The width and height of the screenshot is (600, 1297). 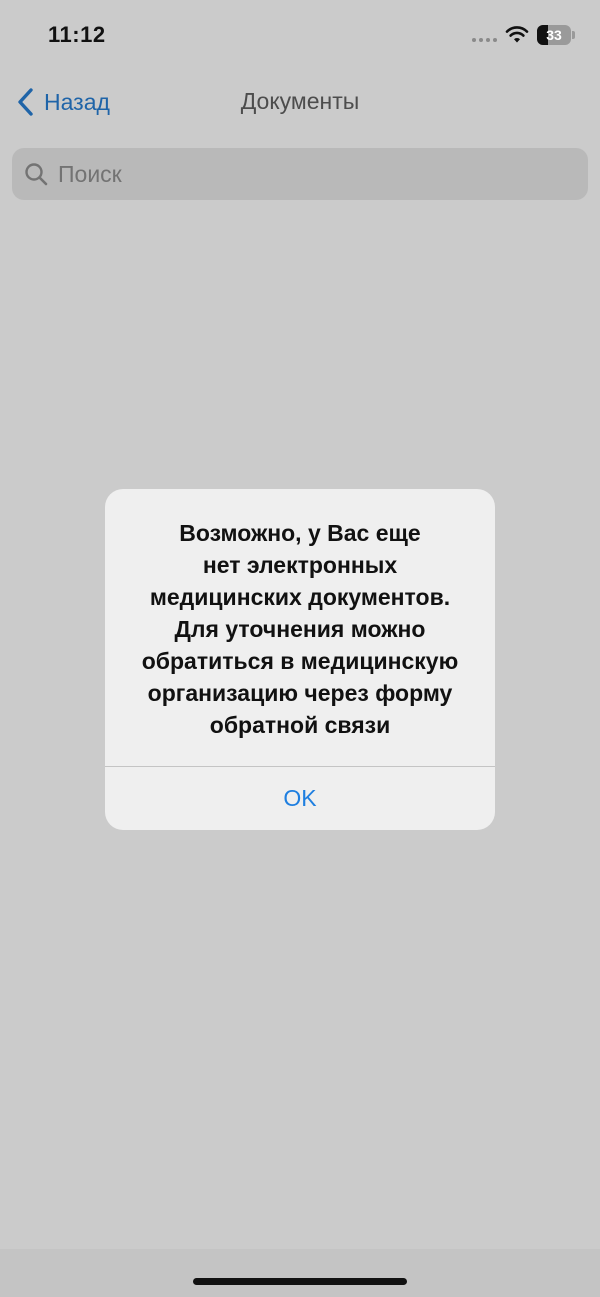 I want to click on status-bar: 11:12 33, so click(x=300, y=36).